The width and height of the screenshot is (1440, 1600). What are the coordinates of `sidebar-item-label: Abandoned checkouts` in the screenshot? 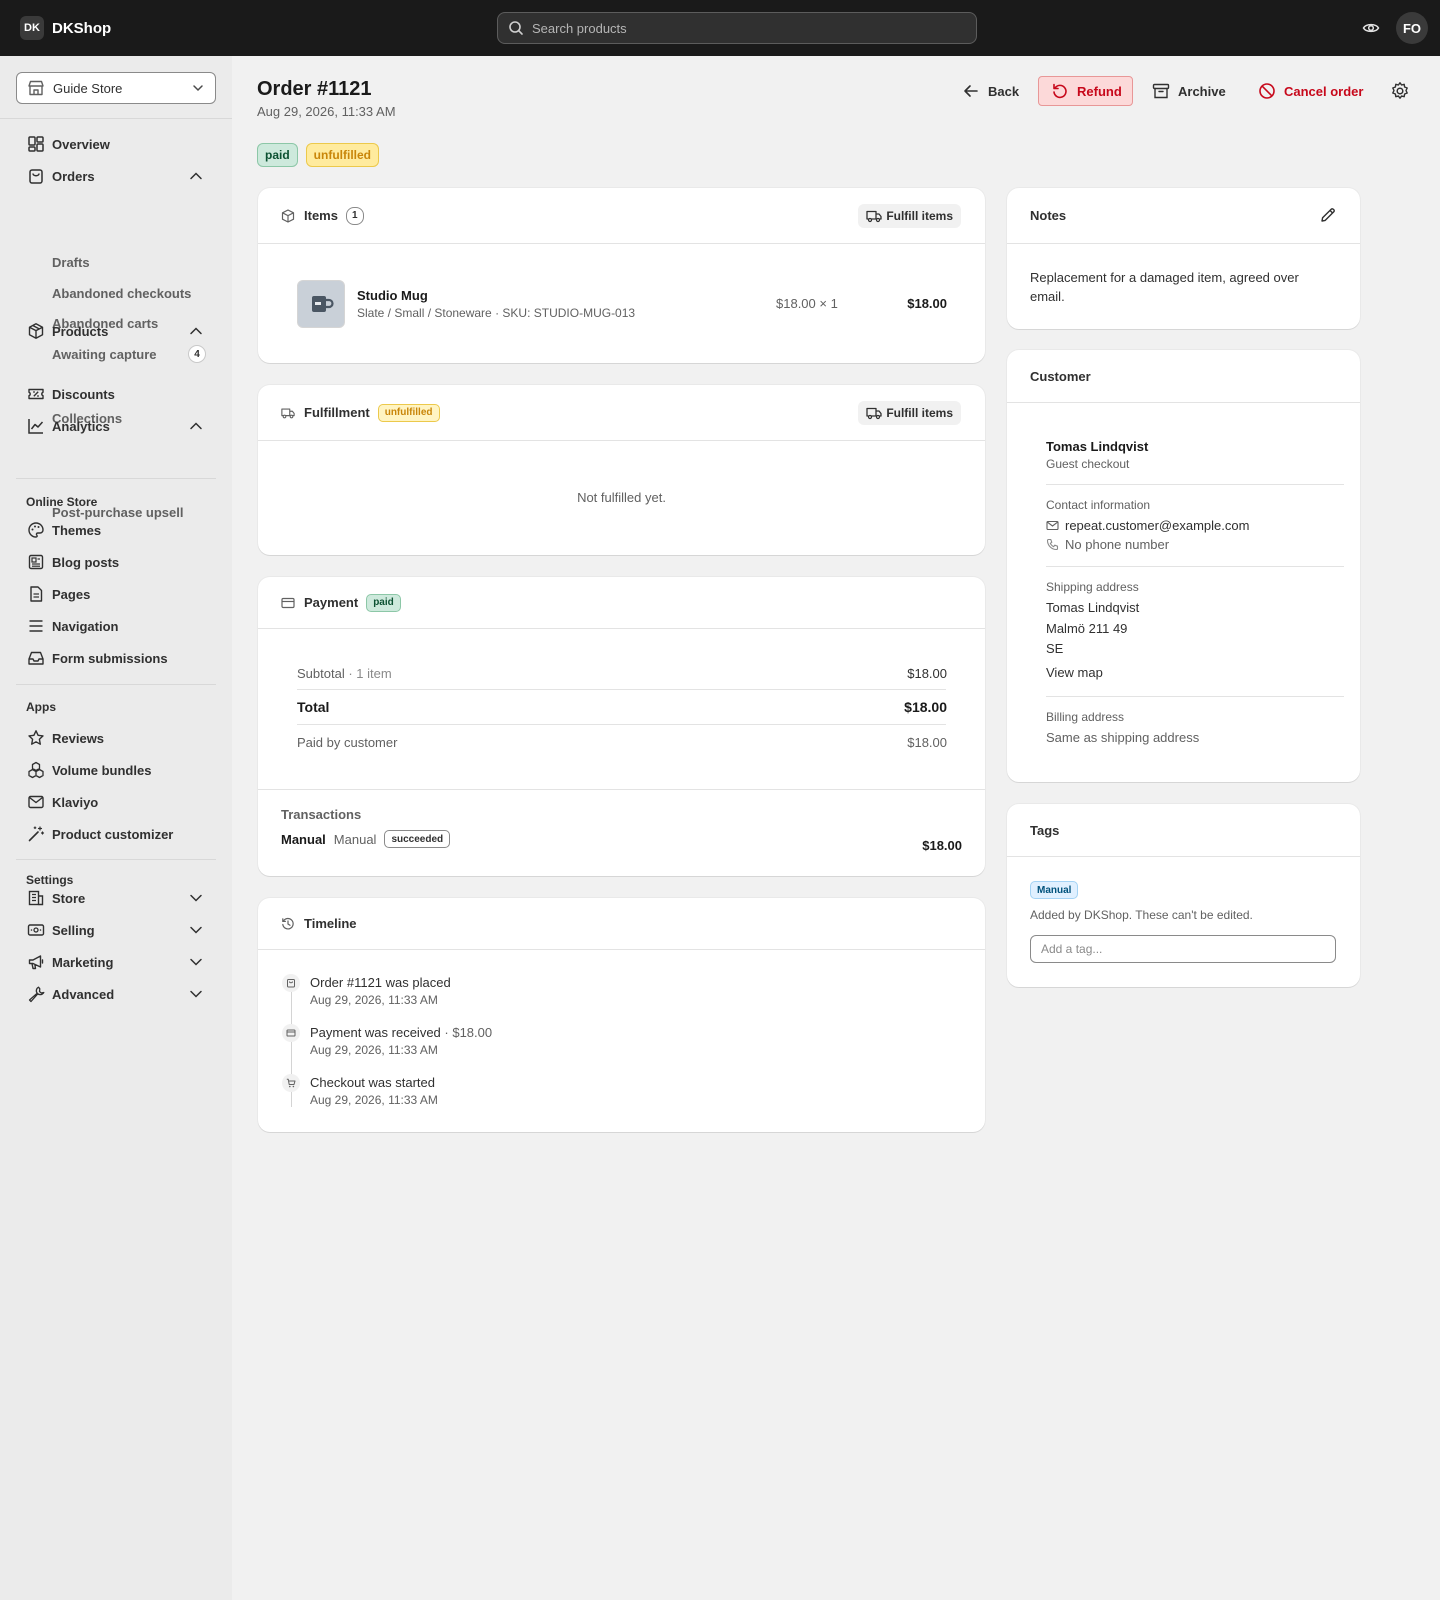 It's located at (122, 293).